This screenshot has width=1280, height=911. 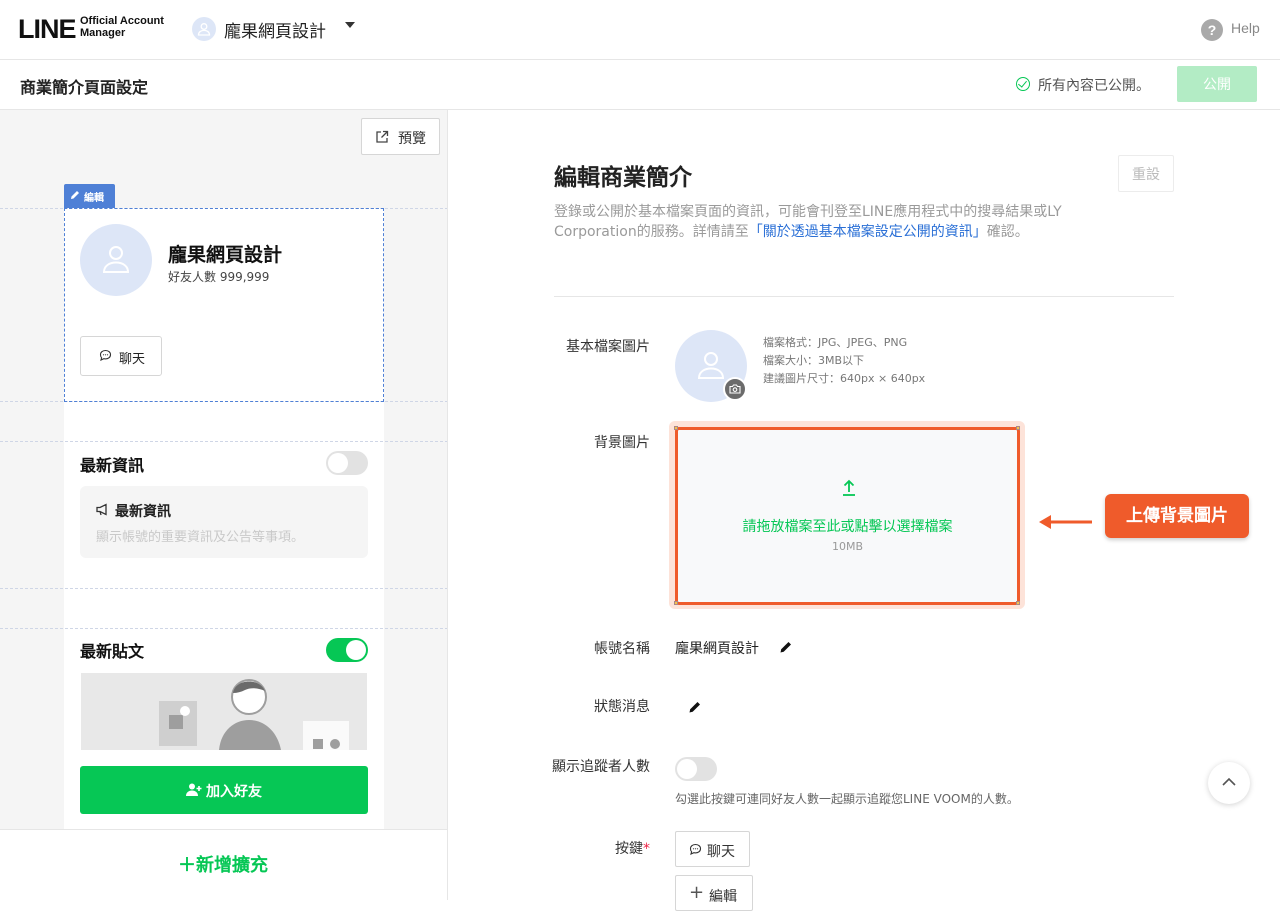 What do you see at coordinates (608, 347) in the screenshot?
I see `profile-image-label: 基本檔案圖片` at bounding box center [608, 347].